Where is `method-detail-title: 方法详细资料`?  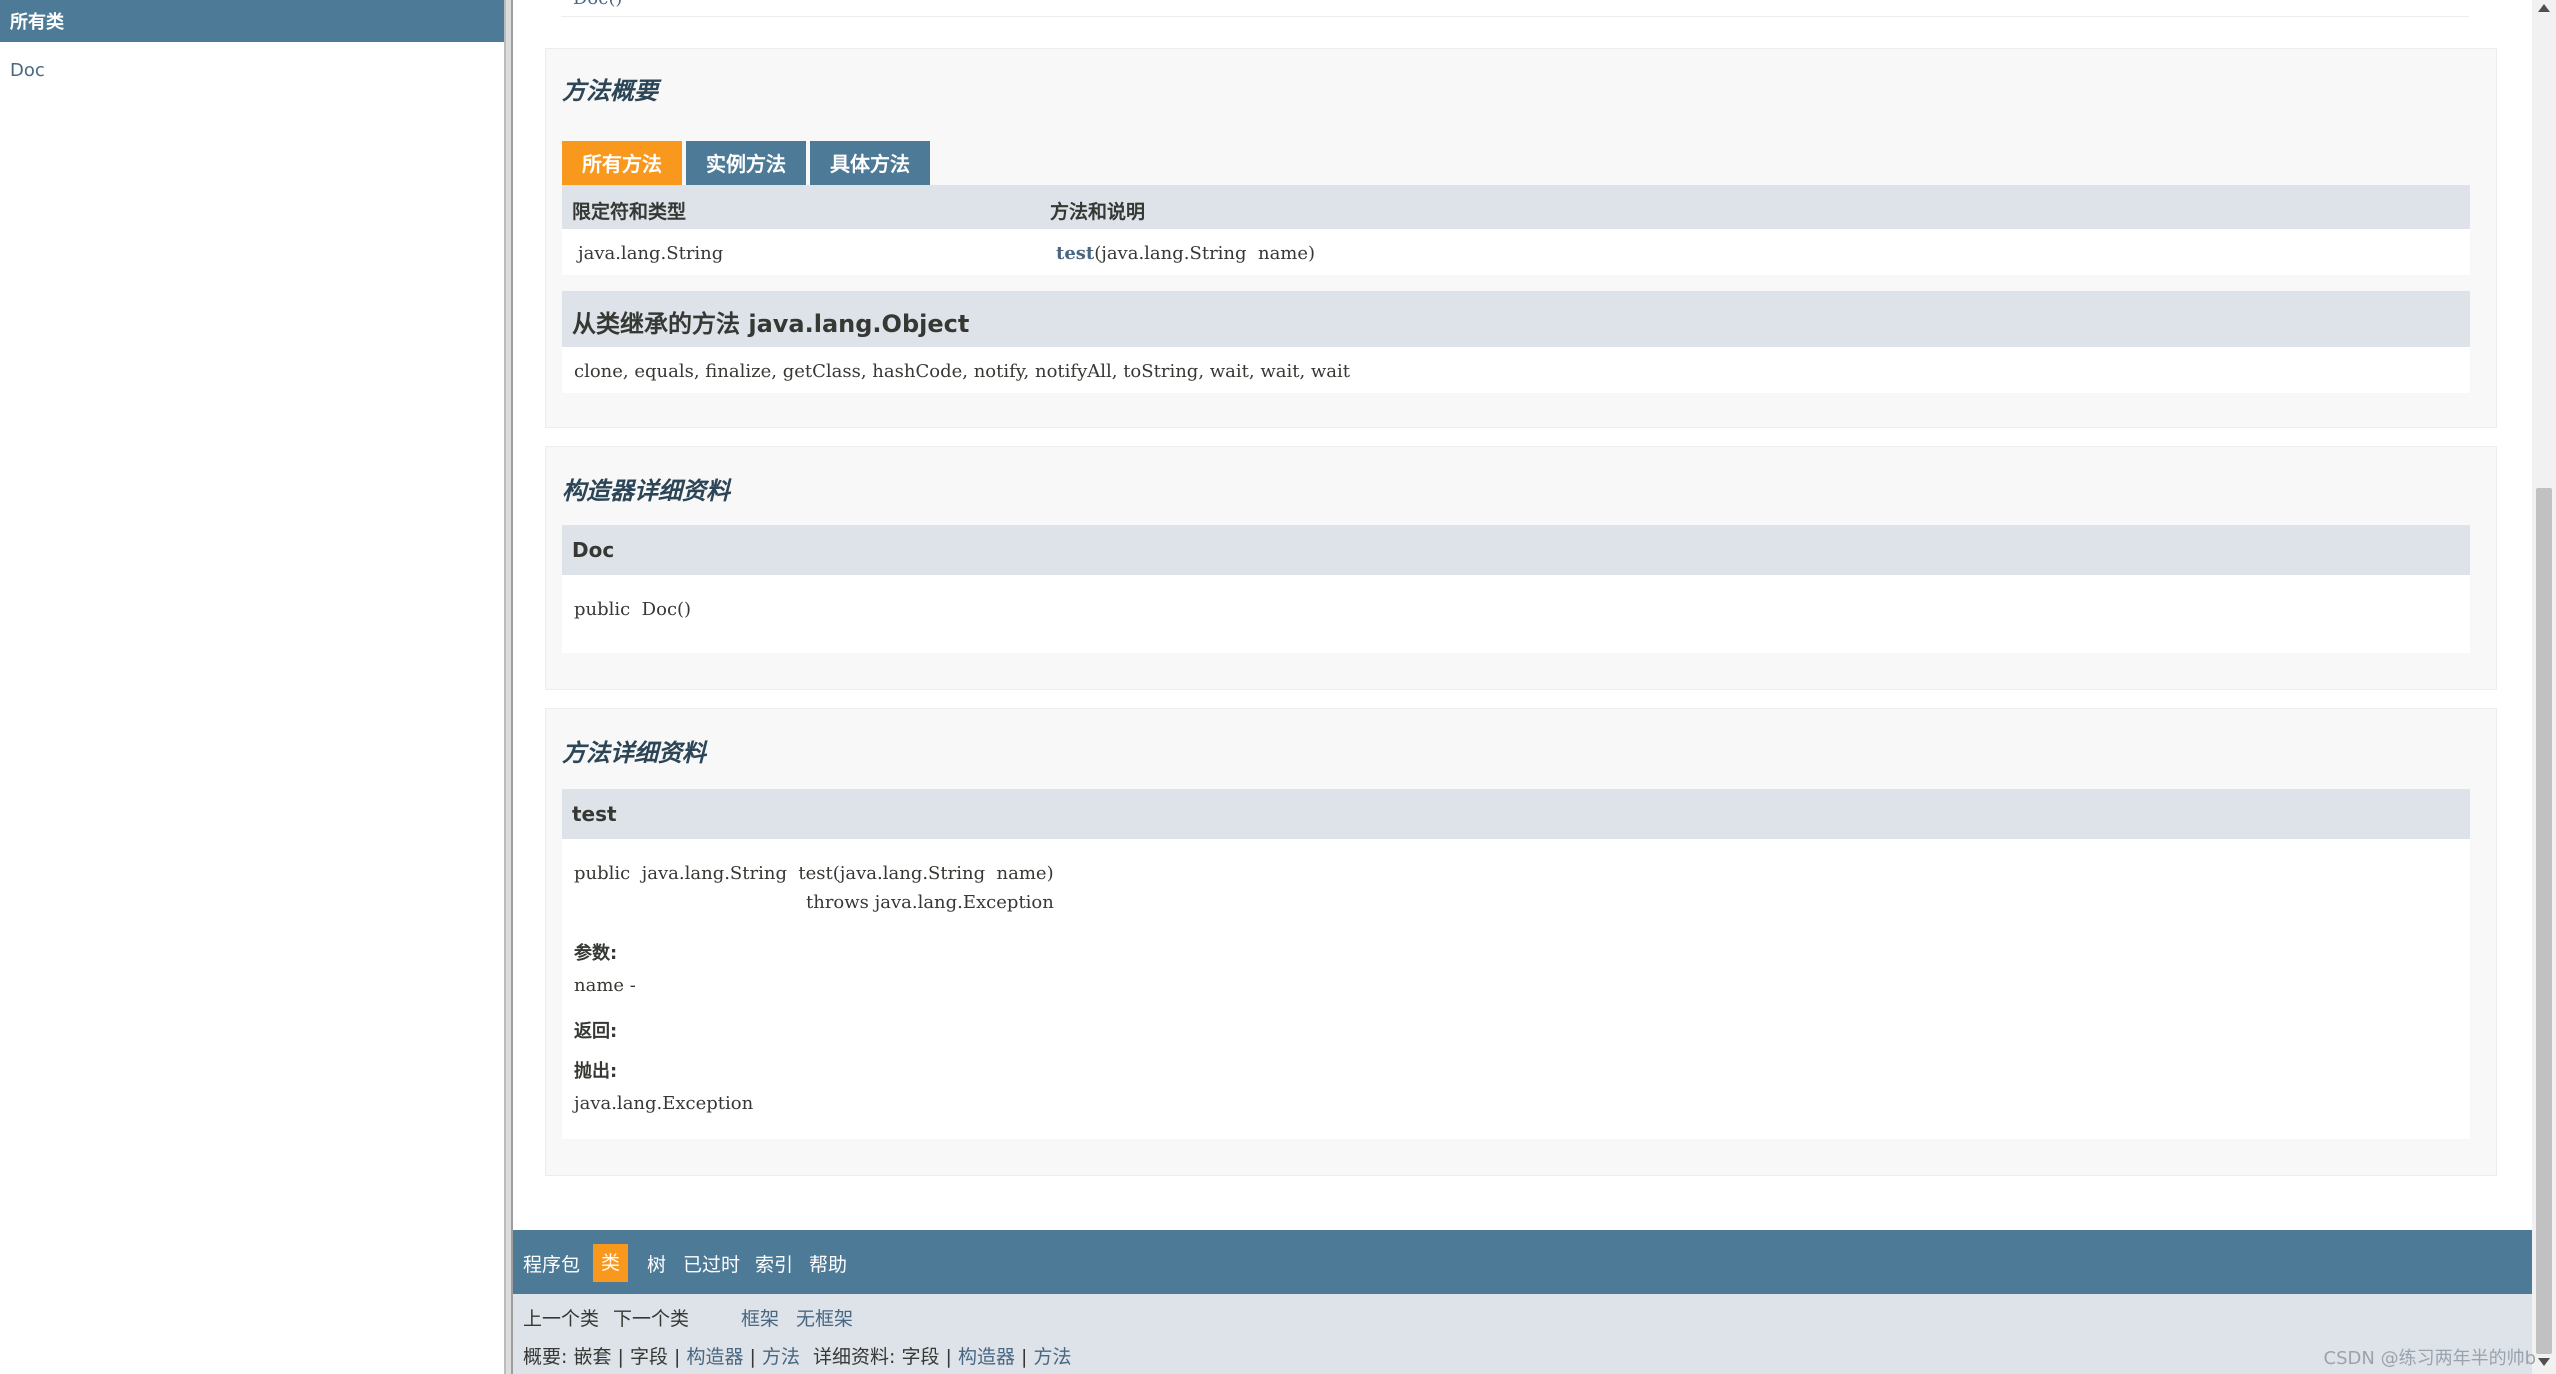 method-detail-title: 方法详细资料 is located at coordinates (634, 753).